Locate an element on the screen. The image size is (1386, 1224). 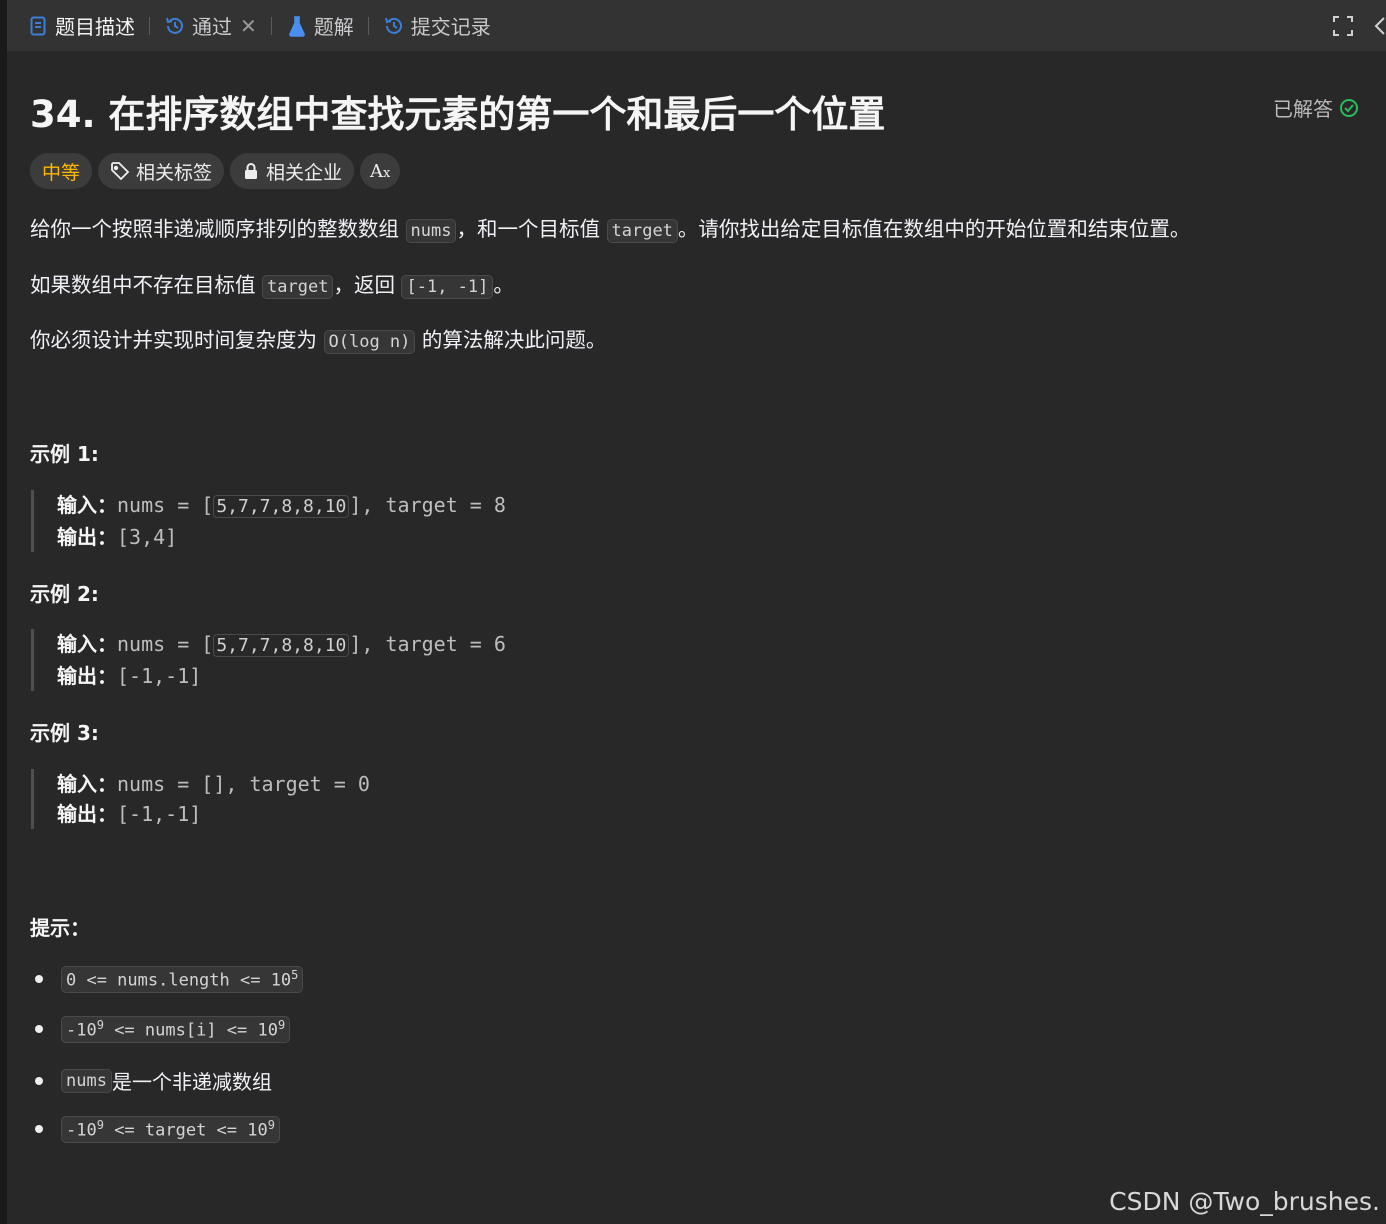
tag-icon is located at coordinates (120, 171).